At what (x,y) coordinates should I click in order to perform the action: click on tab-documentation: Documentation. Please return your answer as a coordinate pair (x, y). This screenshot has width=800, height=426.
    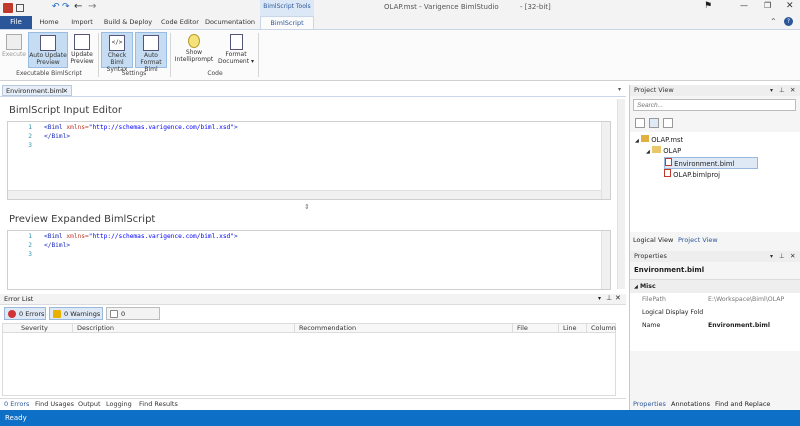
    Looking at the image, I should click on (230, 22).